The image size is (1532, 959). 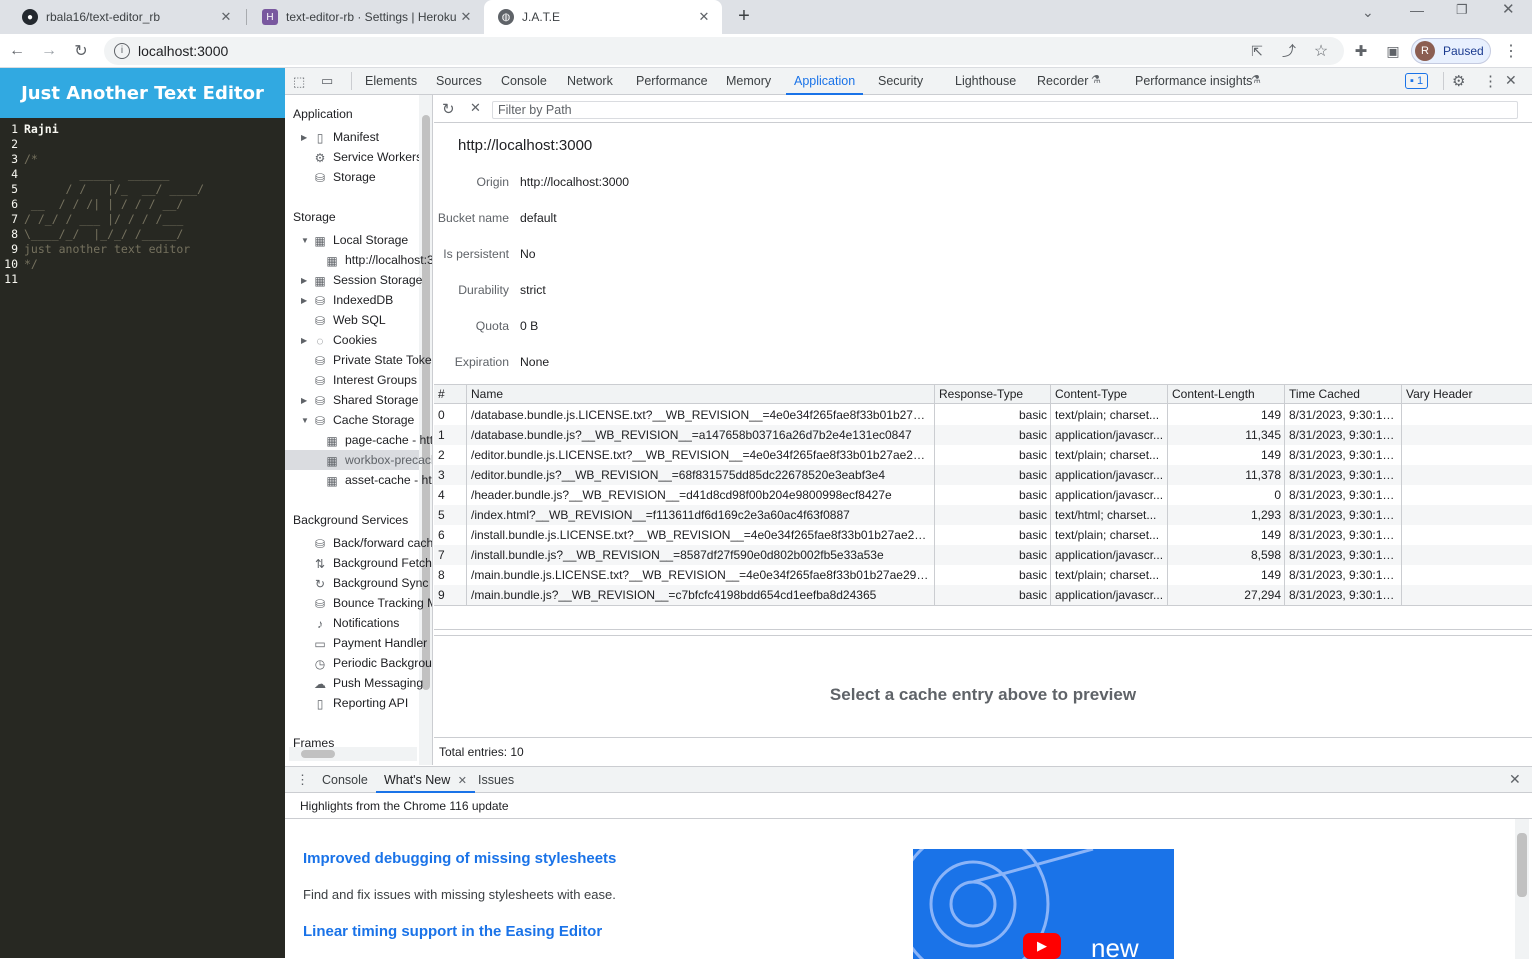 What do you see at coordinates (450, 394) in the screenshot?
I see `column-header: #` at bounding box center [450, 394].